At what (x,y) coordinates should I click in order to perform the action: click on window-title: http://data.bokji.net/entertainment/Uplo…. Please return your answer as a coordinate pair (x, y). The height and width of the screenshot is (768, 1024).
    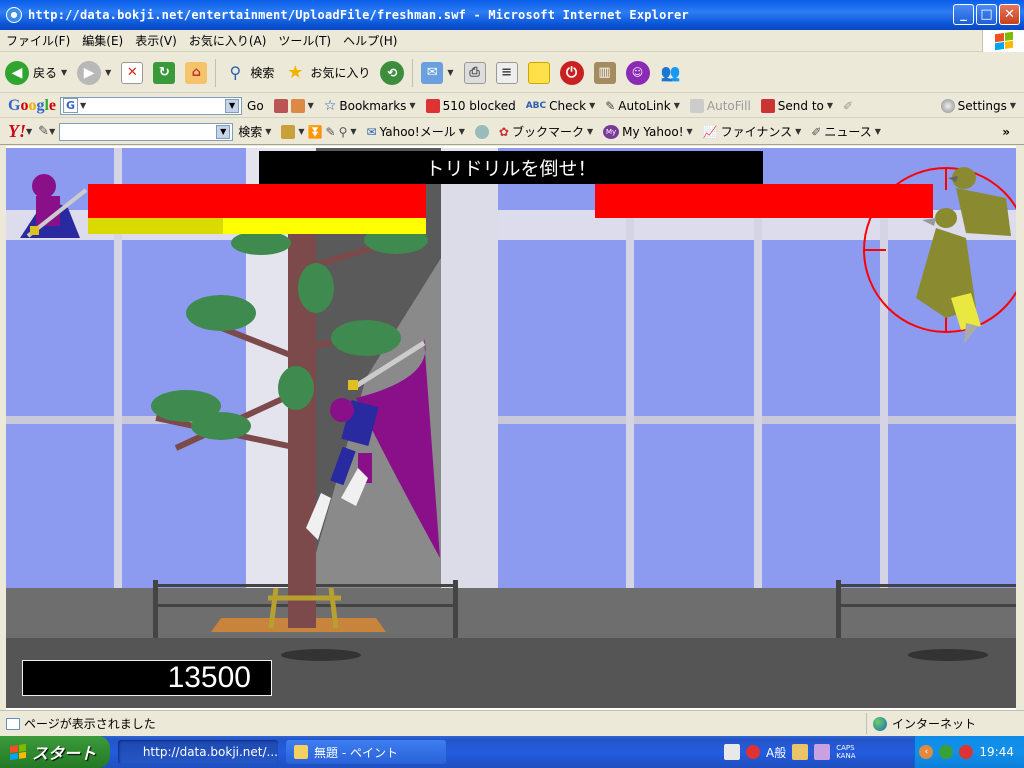
    Looking at the image, I should click on (358, 15).